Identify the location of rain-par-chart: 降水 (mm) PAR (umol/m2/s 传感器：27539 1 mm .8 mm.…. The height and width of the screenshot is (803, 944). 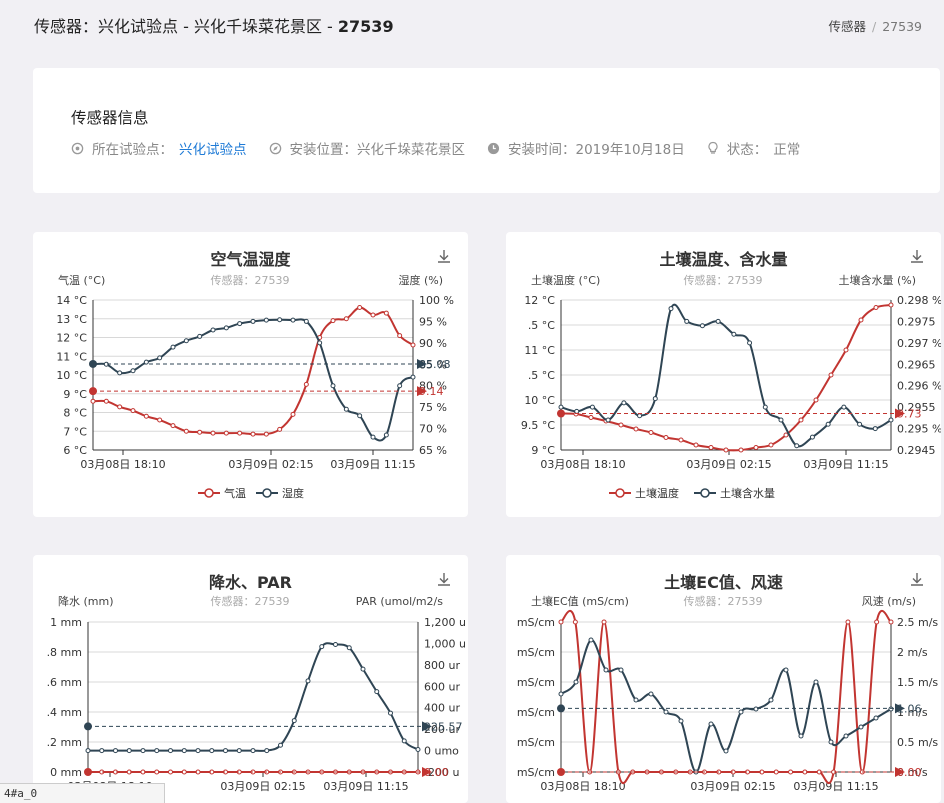
(256, 693).